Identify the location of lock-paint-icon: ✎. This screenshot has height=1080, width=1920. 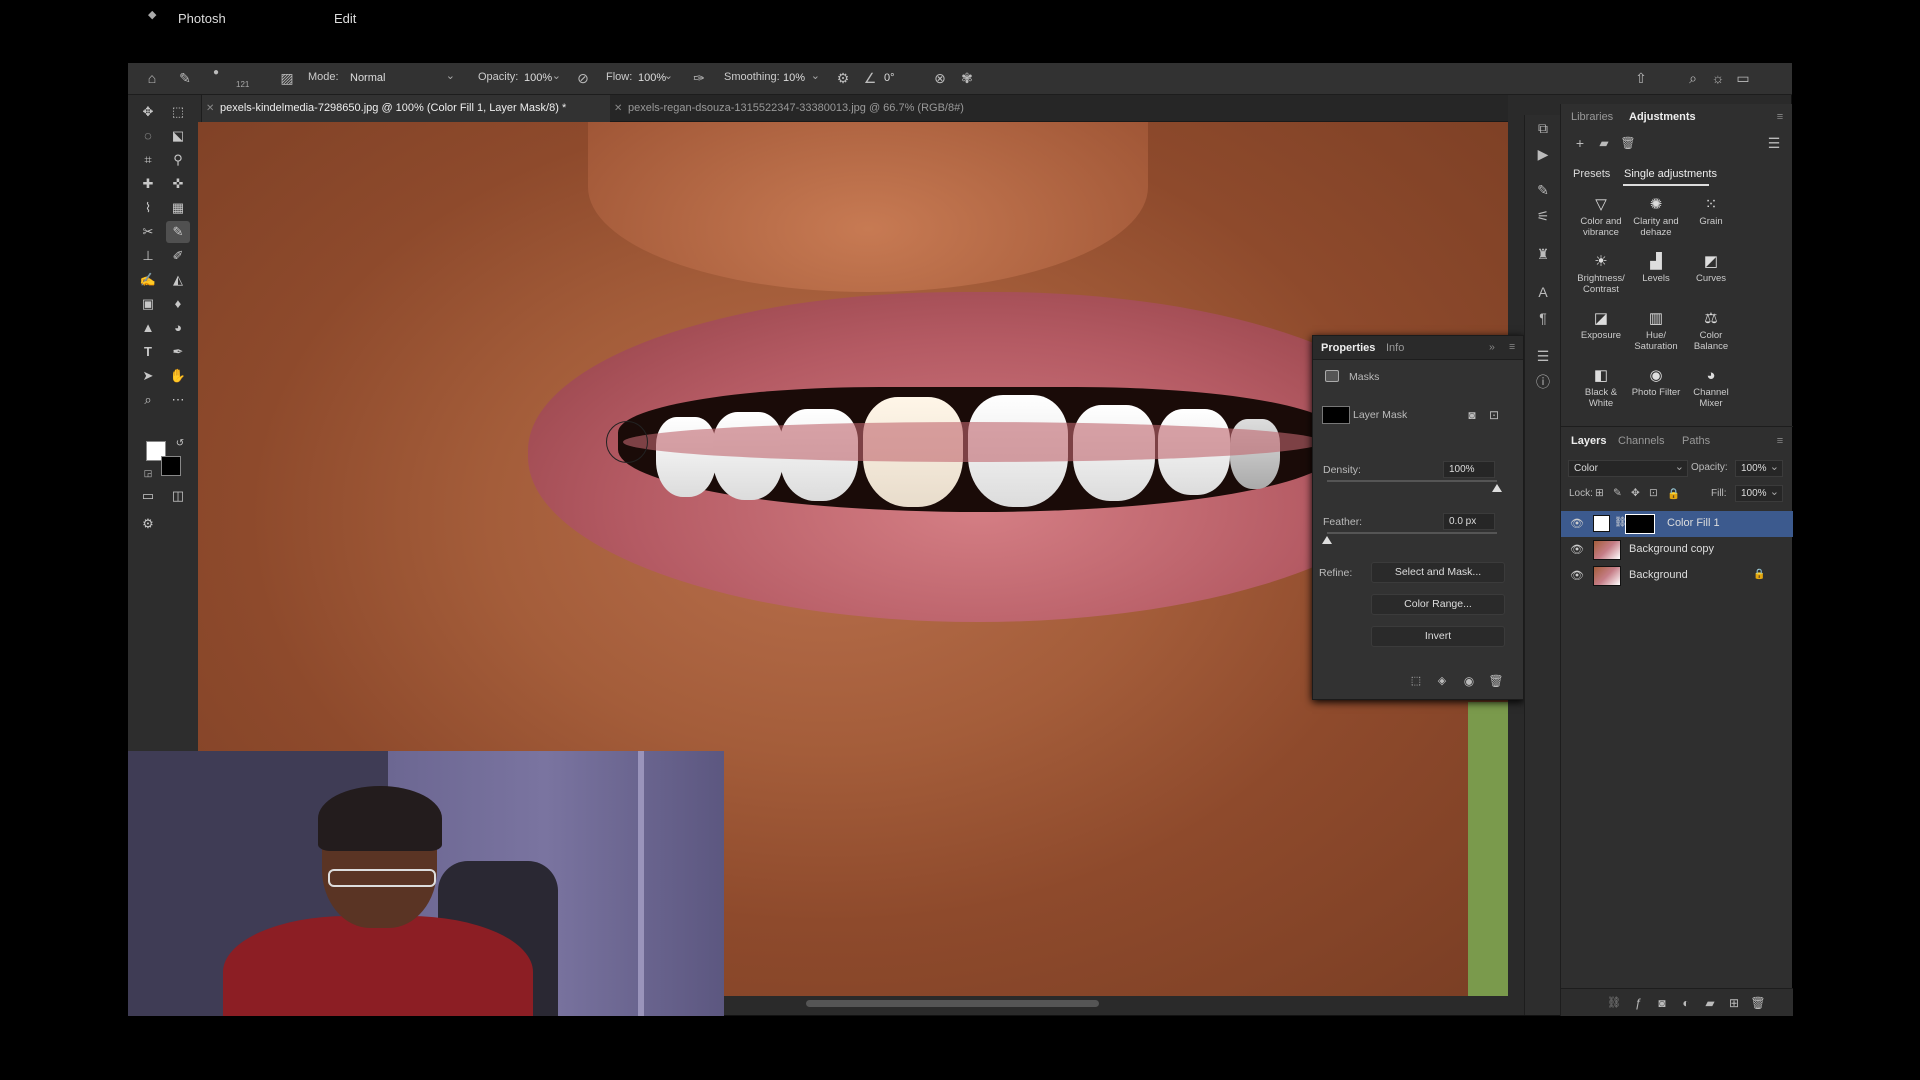
(1617, 493).